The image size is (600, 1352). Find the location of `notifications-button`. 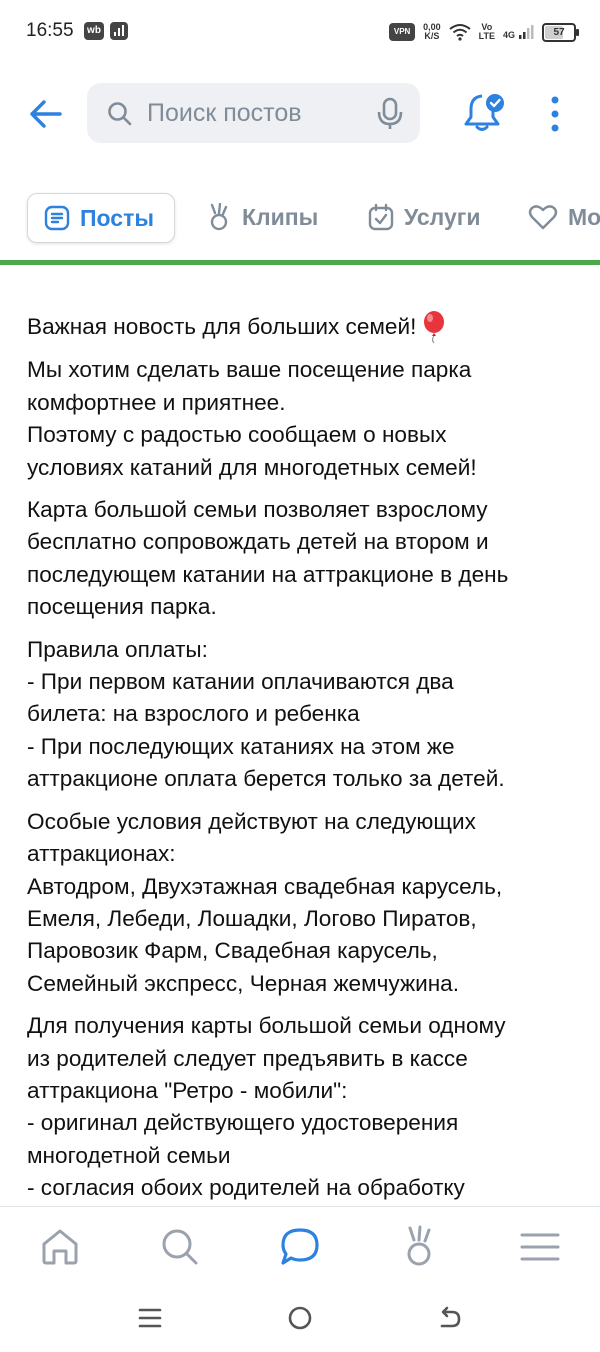

notifications-button is located at coordinates (486, 115).